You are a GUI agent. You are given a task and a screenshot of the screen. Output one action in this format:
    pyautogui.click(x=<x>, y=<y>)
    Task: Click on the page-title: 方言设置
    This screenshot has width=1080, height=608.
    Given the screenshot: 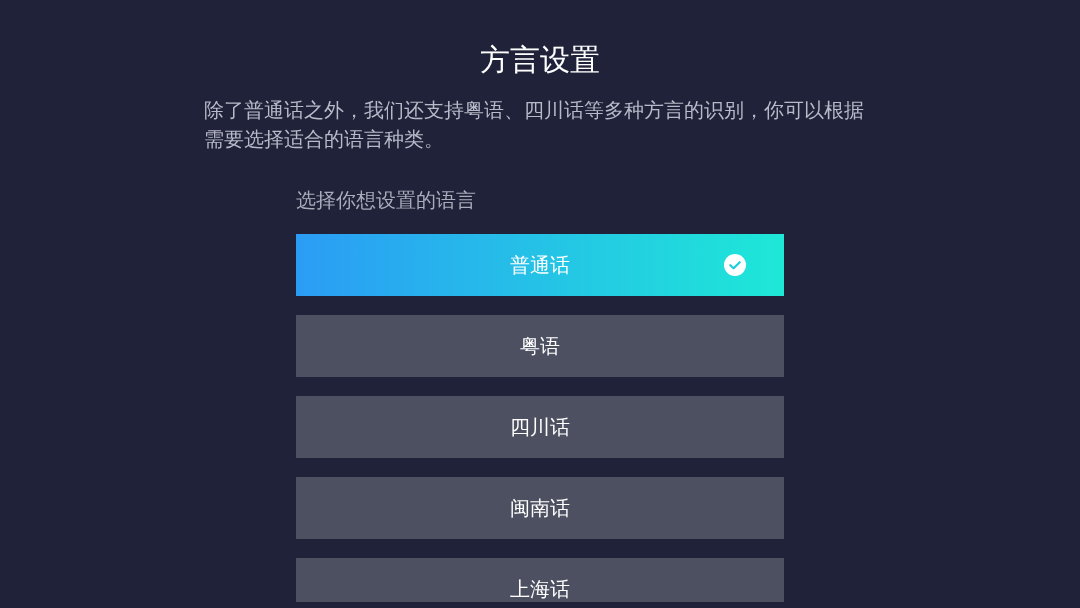 What is the action you would take?
    pyautogui.click(x=540, y=60)
    